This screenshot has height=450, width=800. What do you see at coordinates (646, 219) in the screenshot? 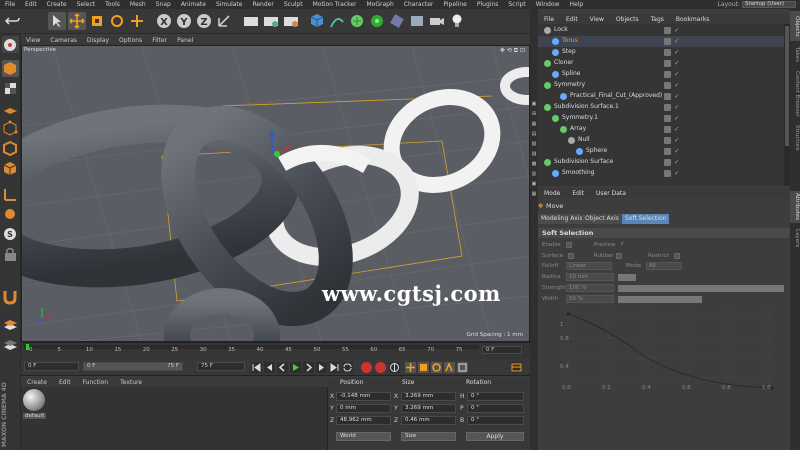
I see `tab-soft-selection: Soft Selection` at bounding box center [646, 219].